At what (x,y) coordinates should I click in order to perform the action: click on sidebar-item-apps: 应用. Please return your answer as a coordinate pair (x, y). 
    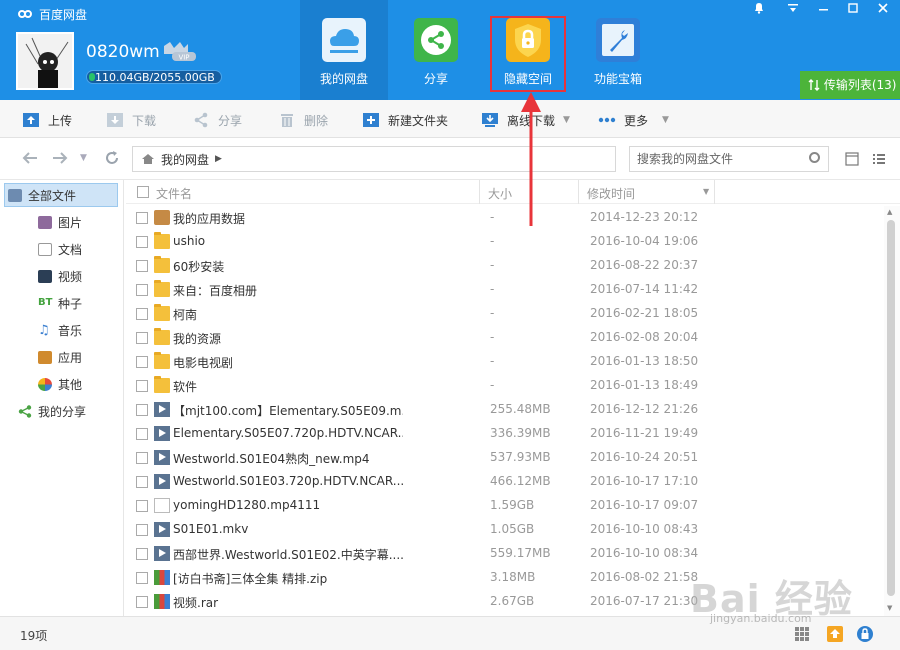
    Looking at the image, I should click on (62, 357).